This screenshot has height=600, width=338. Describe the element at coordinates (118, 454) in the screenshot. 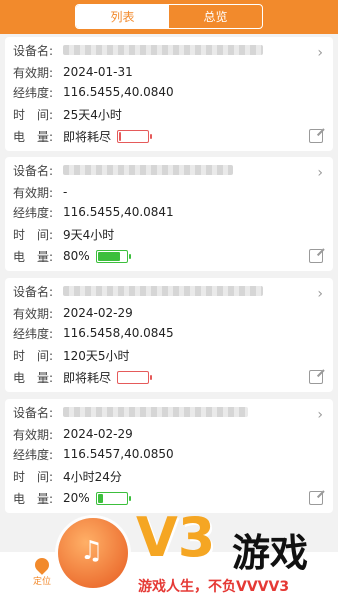

I see `coords-value: 116.5457,40.0850` at that location.